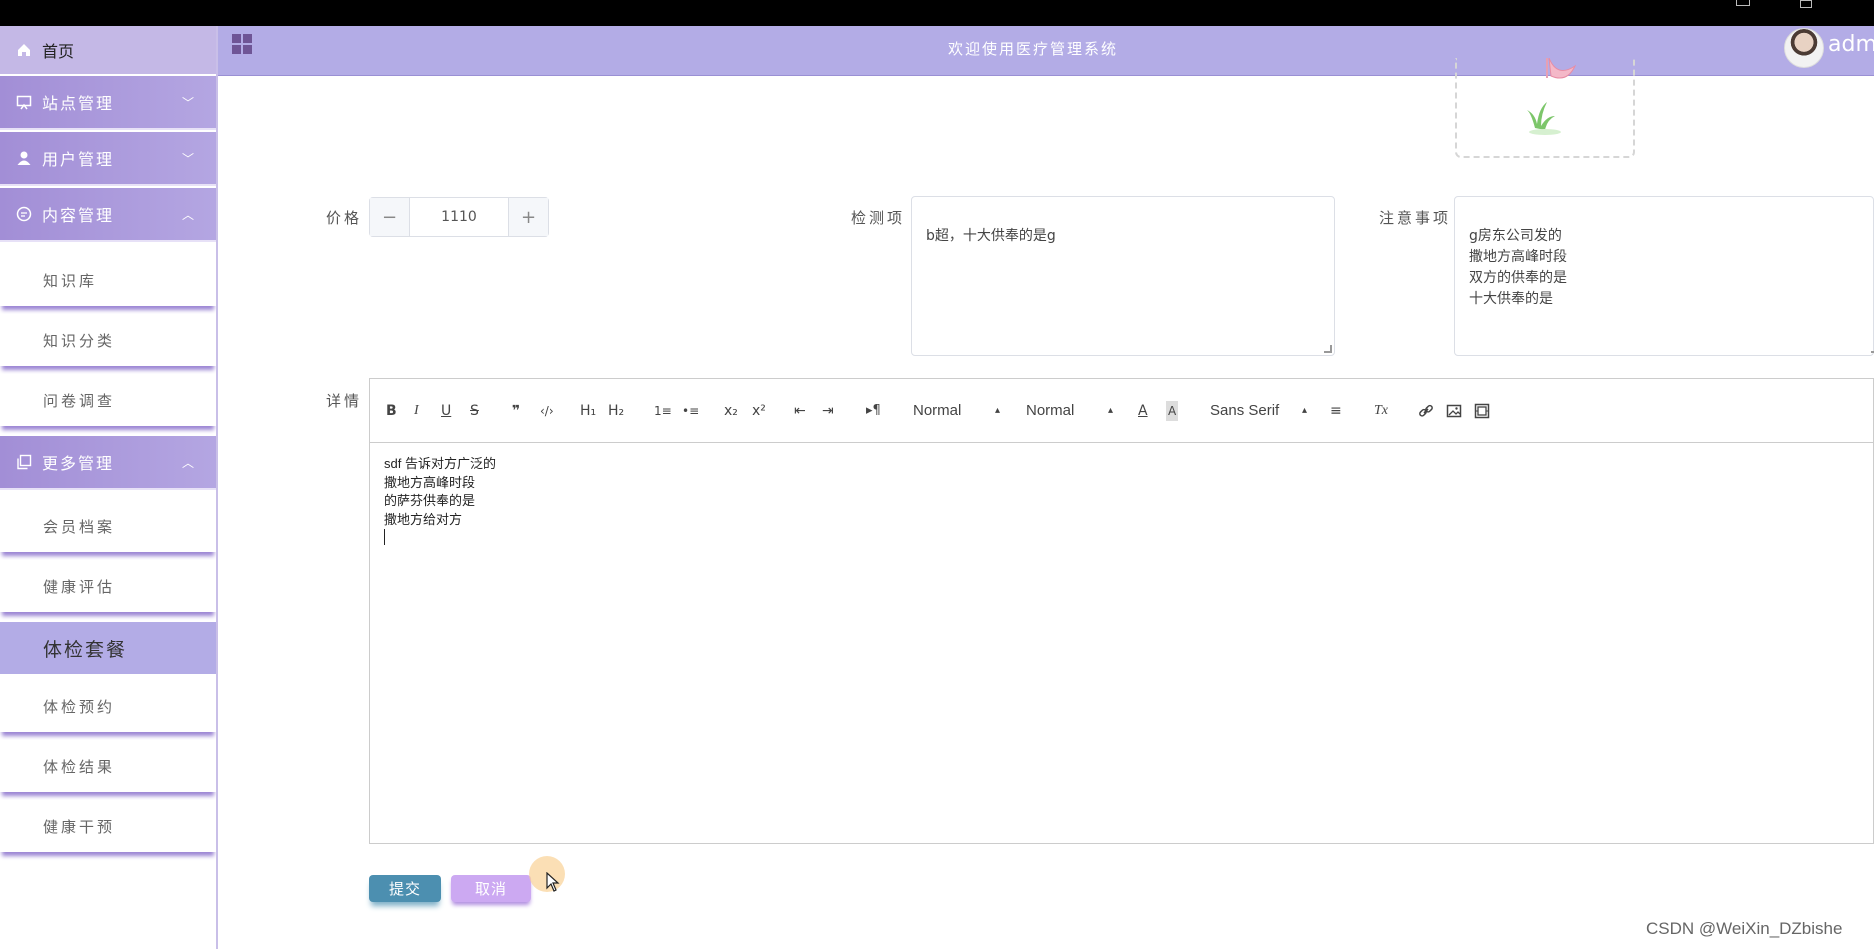 The image size is (1874, 949). Describe the element at coordinates (759, 411) in the screenshot. I see `superscript-button: x²` at that location.